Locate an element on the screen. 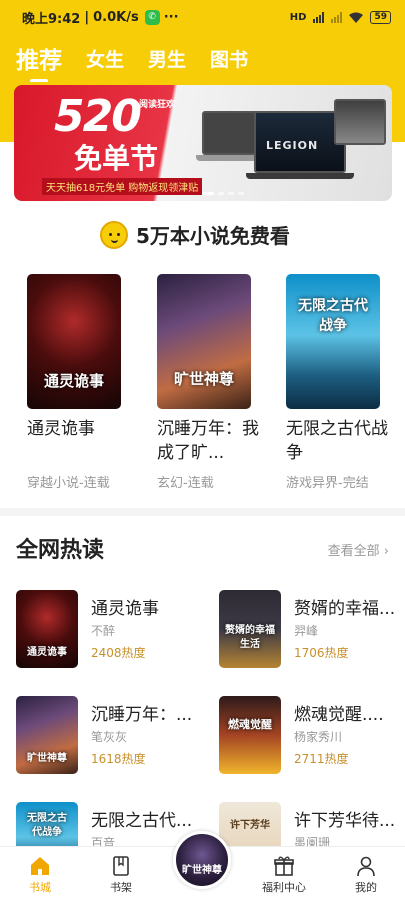 The width and height of the screenshot is (405, 900). top-tabs: 推荐 女生 男生 图书 is located at coordinates (202, 58).